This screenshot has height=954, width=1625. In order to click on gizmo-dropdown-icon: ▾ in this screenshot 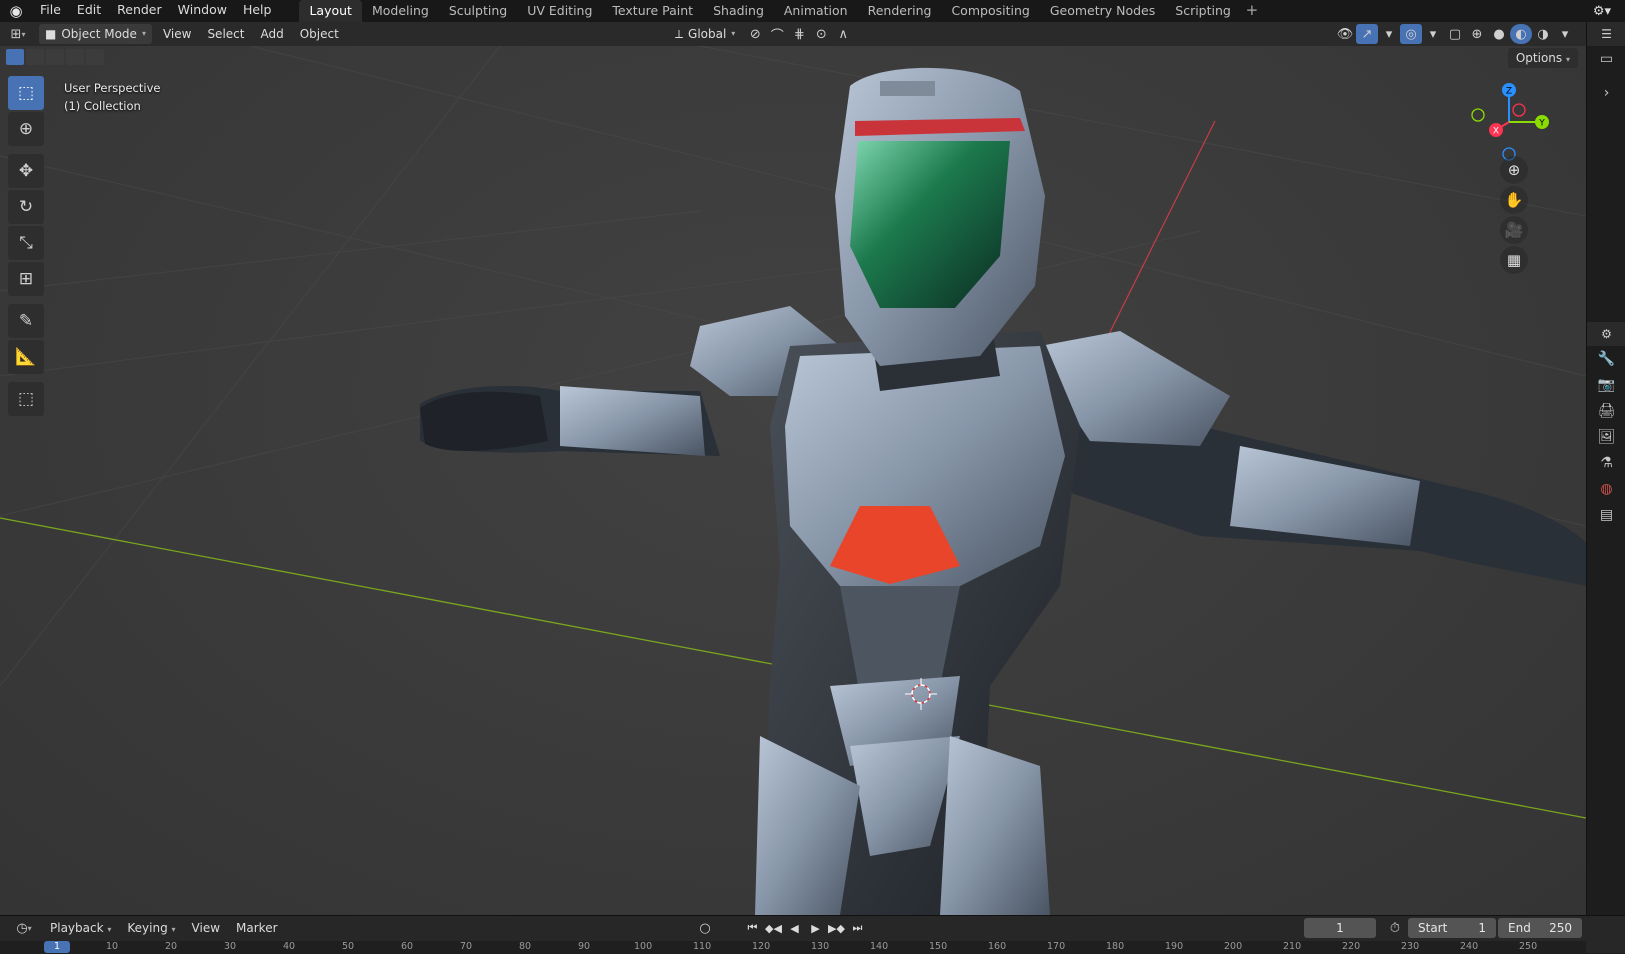, I will do `click(1389, 34)`.